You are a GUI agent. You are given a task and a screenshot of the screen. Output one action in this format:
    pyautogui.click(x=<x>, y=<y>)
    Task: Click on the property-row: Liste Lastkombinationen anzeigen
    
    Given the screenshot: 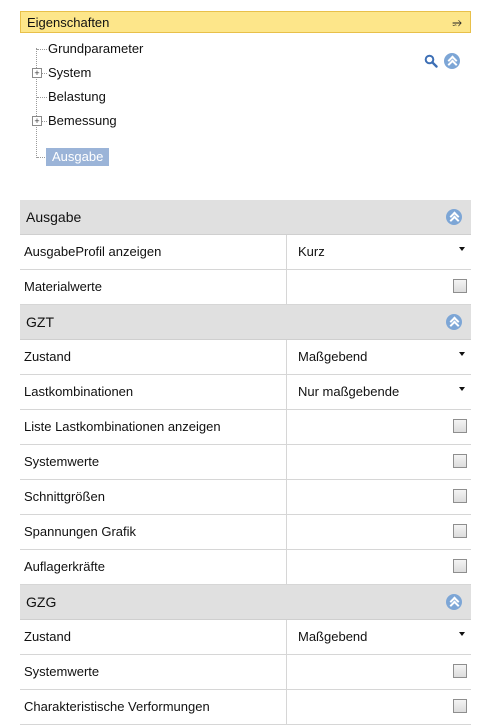 What is the action you would take?
    pyautogui.click(x=245, y=427)
    